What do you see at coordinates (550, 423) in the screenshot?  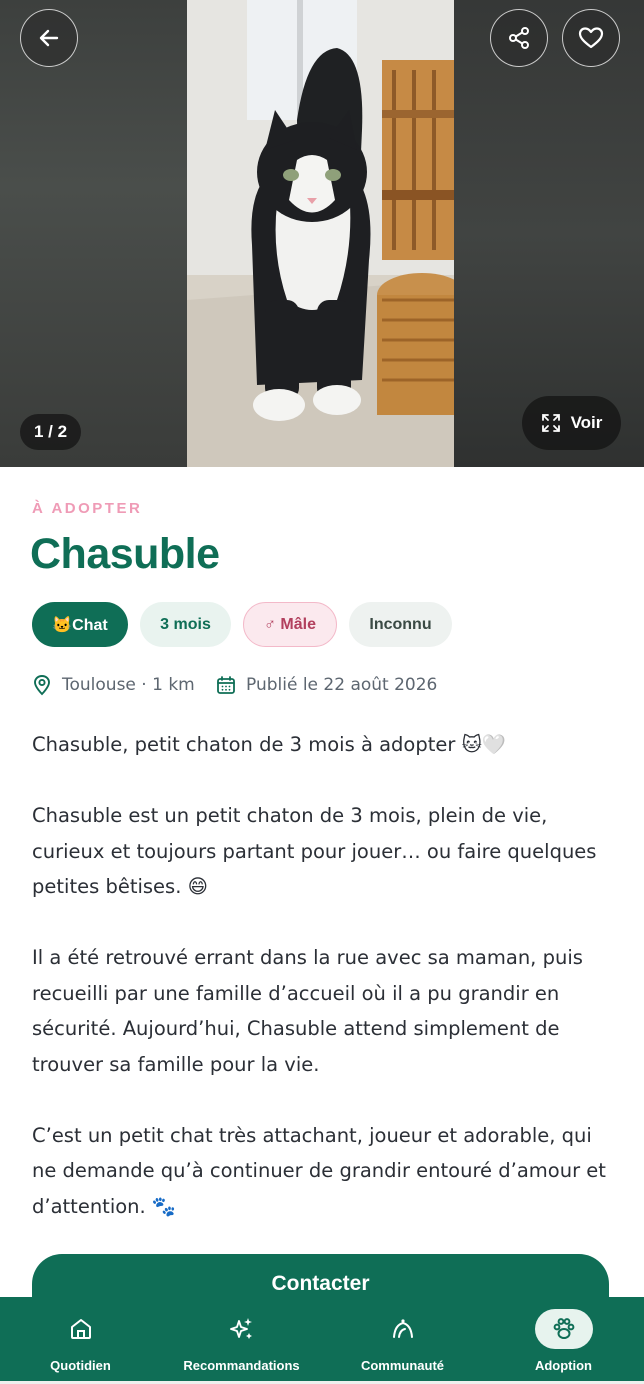 I see `expand-icon` at bounding box center [550, 423].